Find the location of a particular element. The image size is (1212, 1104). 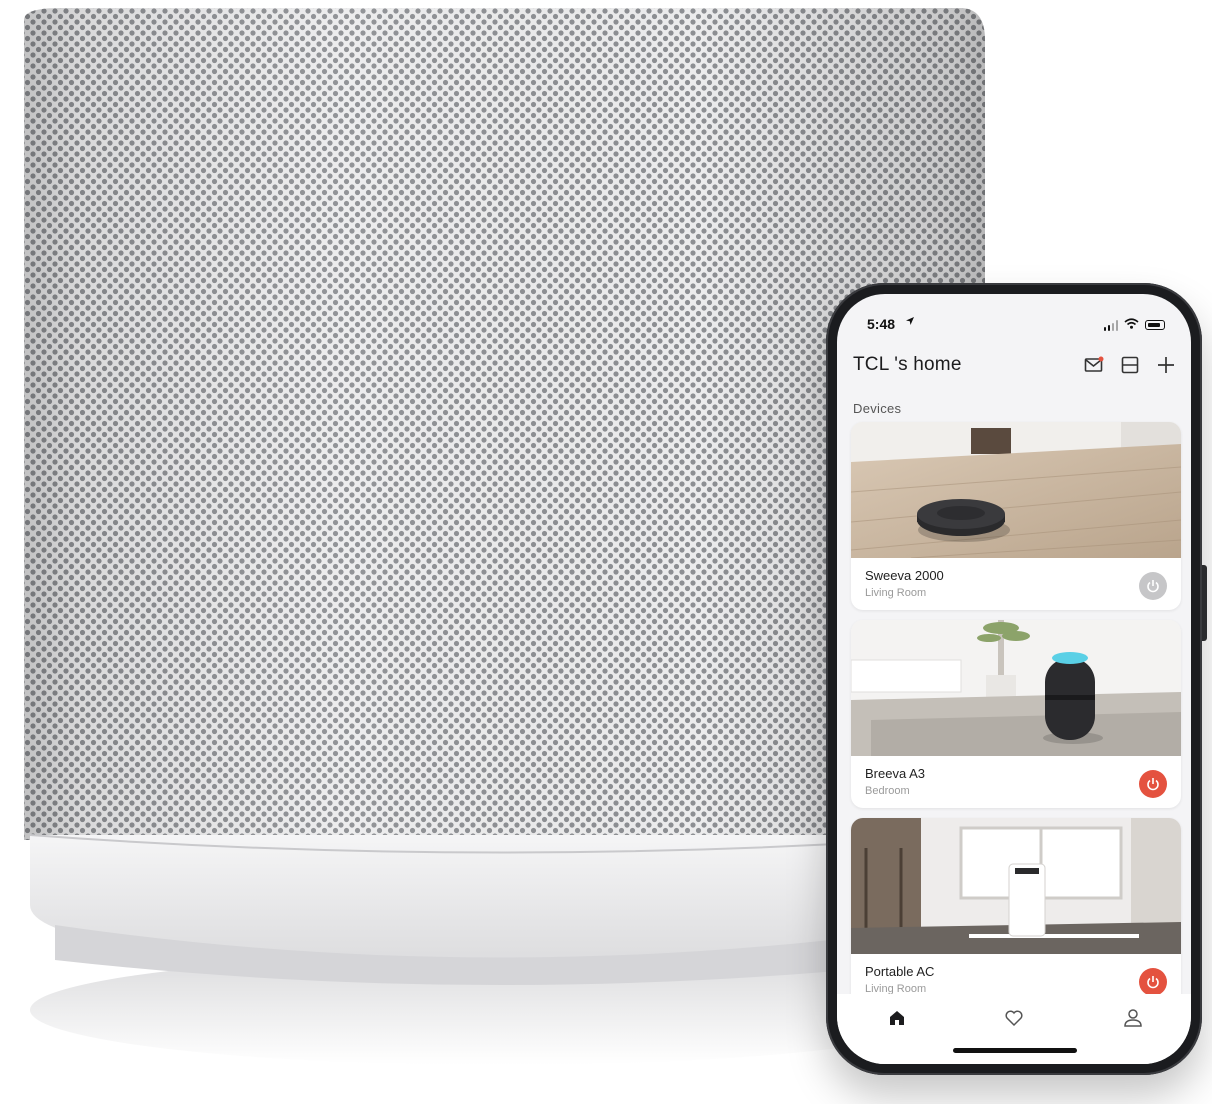

device-card-sweeva-2000: Sweeva 2000 Living Room is located at coordinates (1016, 516).